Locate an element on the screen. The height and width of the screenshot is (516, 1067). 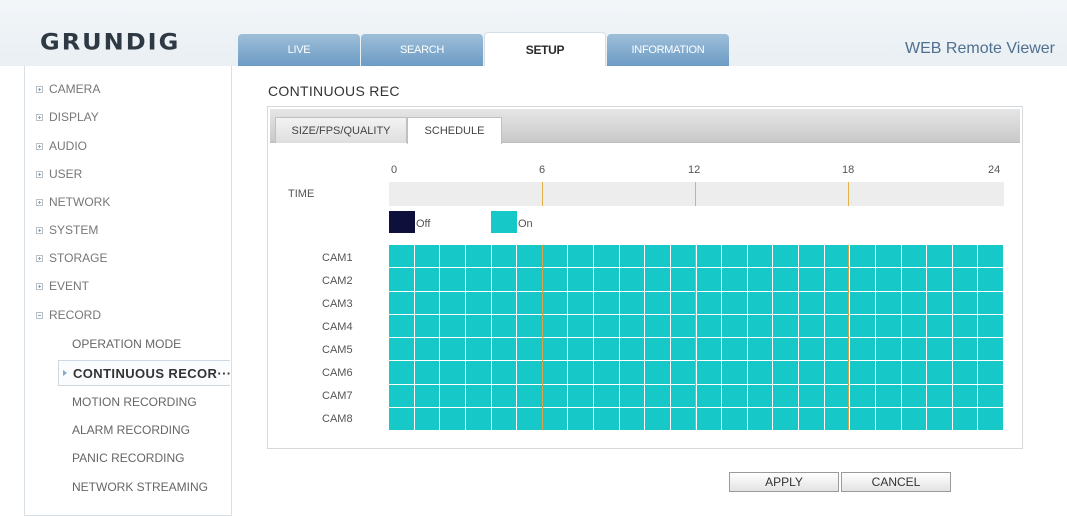
sidebar-item-display: DISPLAY is located at coordinates (67, 117).